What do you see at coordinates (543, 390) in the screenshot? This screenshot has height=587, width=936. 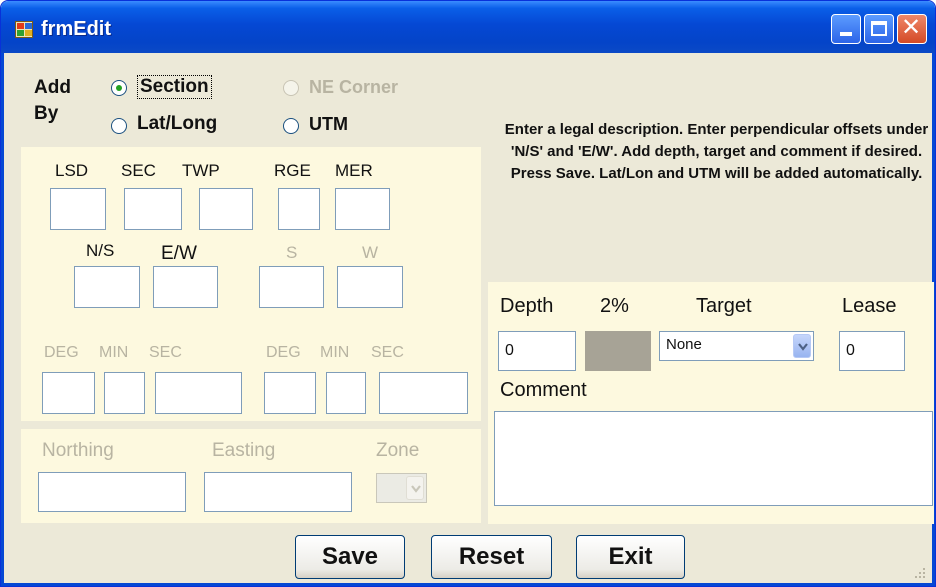 I see `comment-label: Comment` at bounding box center [543, 390].